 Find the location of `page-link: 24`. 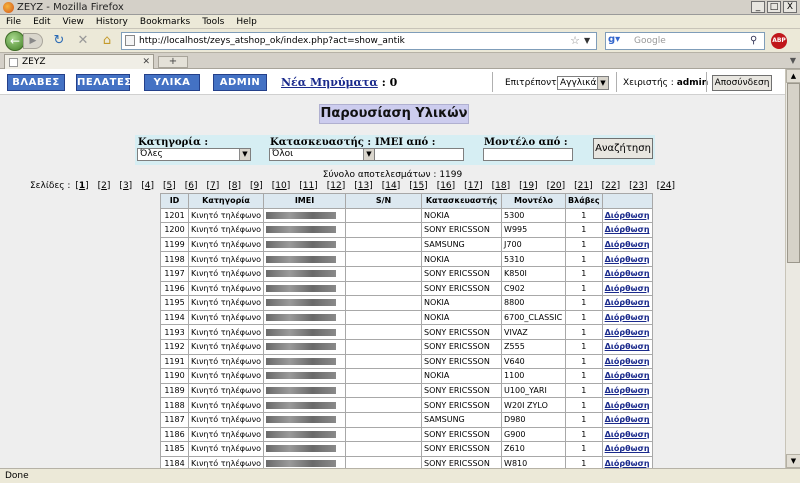

page-link: 24 is located at coordinates (665, 186).